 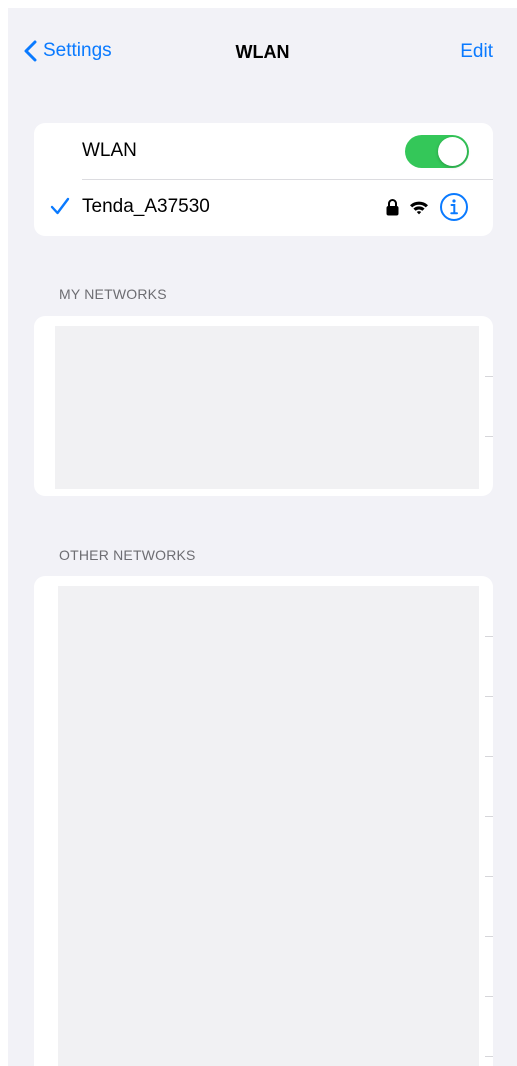 What do you see at coordinates (454, 207) in the screenshot?
I see `info-icon` at bounding box center [454, 207].